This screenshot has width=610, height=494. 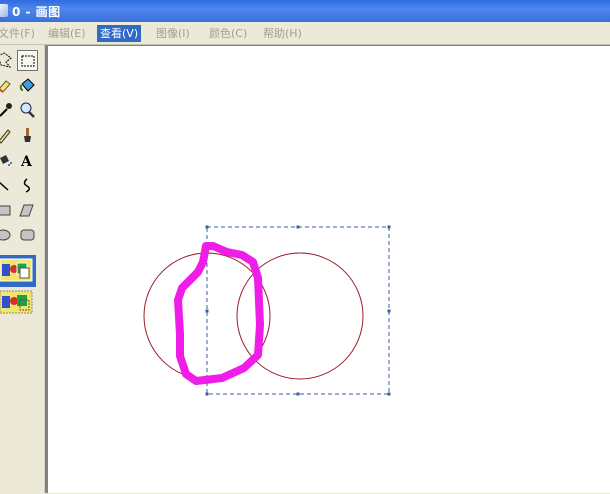 I want to click on svg-text: A, so click(x=26, y=162).